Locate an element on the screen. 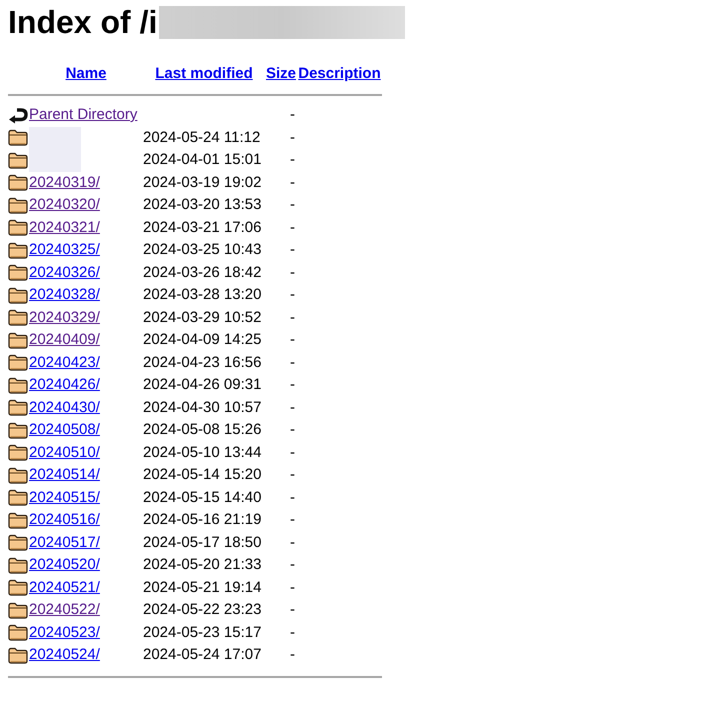 This screenshot has height=717, width=705. folder-link: 20240328/ is located at coordinates (64, 295).